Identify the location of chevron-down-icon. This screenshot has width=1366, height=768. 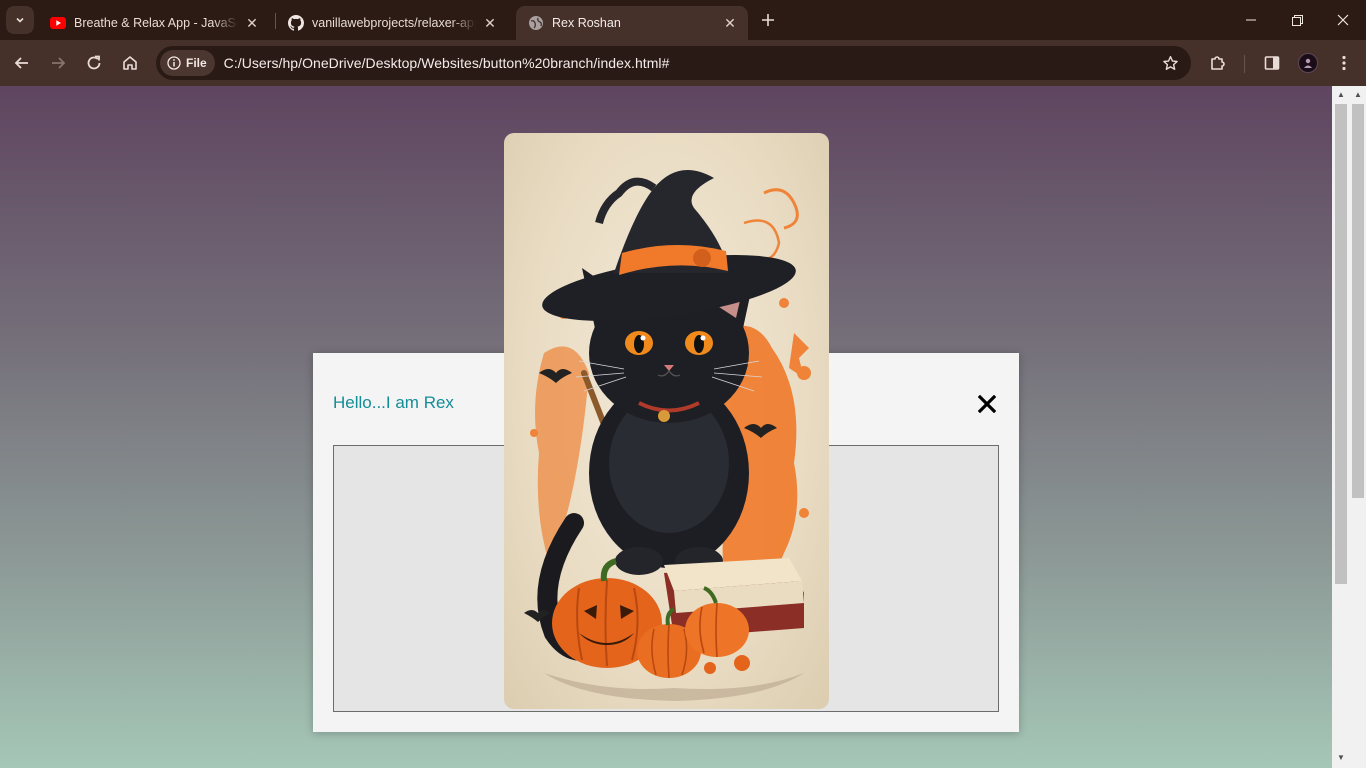
(20, 20).